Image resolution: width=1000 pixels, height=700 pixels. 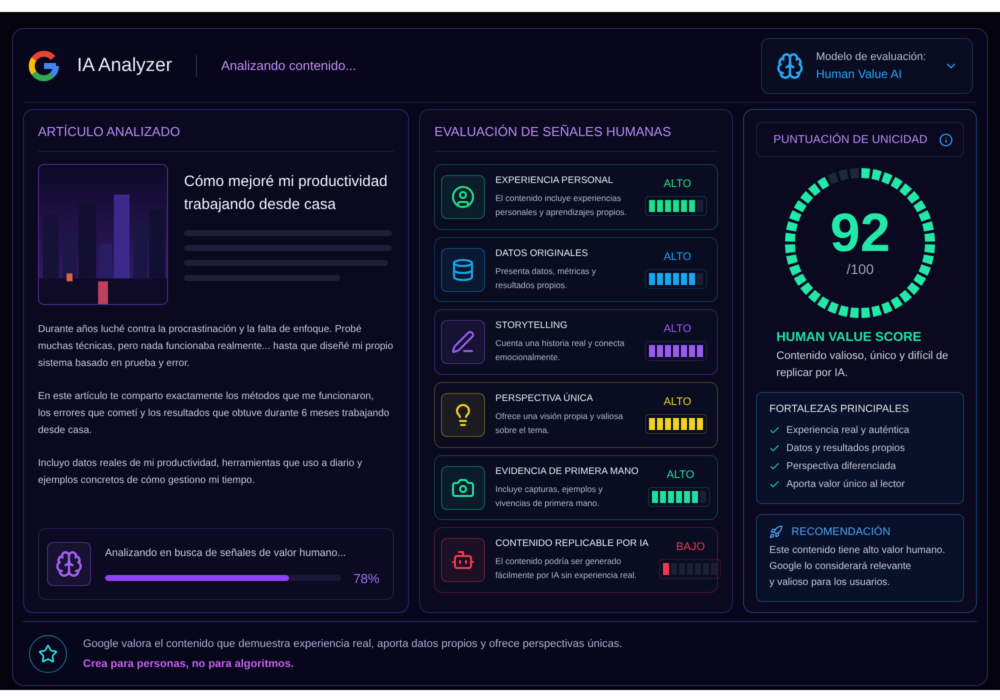 I want to click on strengths-title: FORTALEZAS PRINCIPALES, so click(x=839, y=409).